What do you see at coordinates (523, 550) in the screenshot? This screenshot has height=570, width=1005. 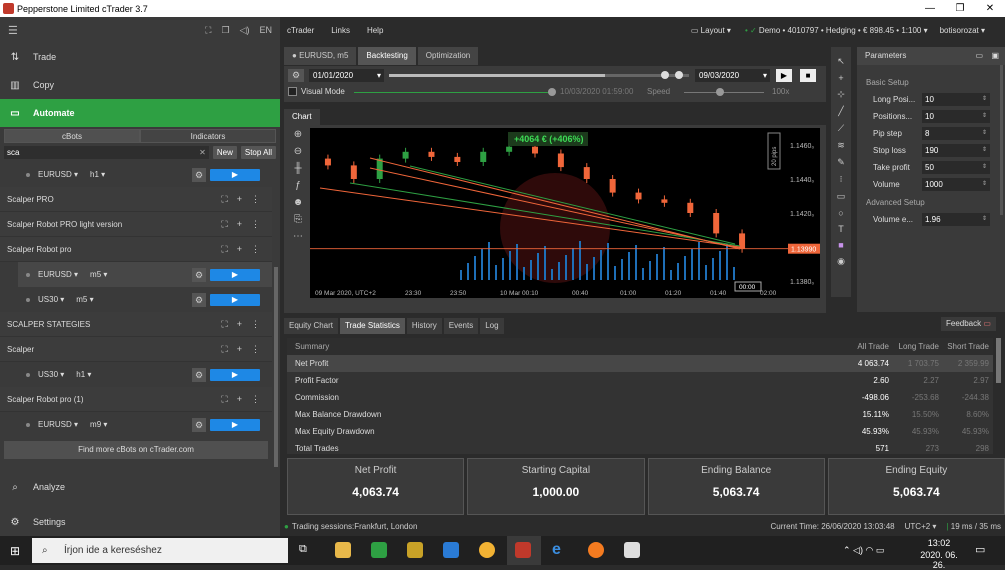 I see `ctrader-taskbar-icon` at bounding box center [523, 550].